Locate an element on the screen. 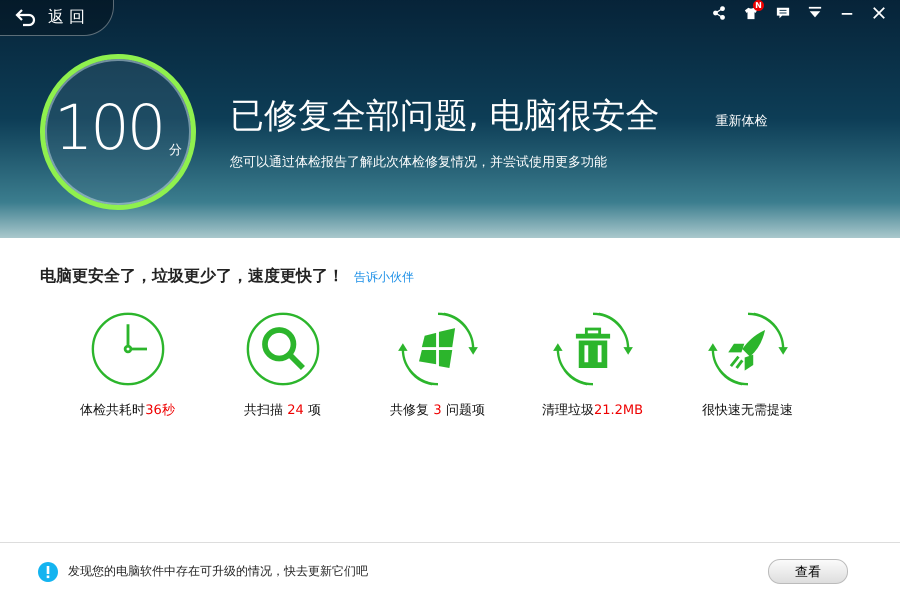  info-icon is located at coordinates (48, 572).